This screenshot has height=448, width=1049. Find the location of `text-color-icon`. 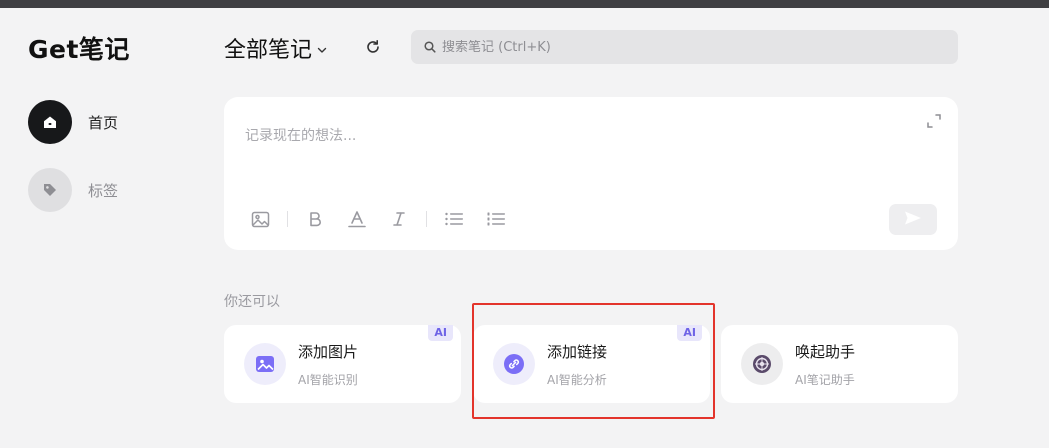

text-color-icon is located at coordinates (357, 219).